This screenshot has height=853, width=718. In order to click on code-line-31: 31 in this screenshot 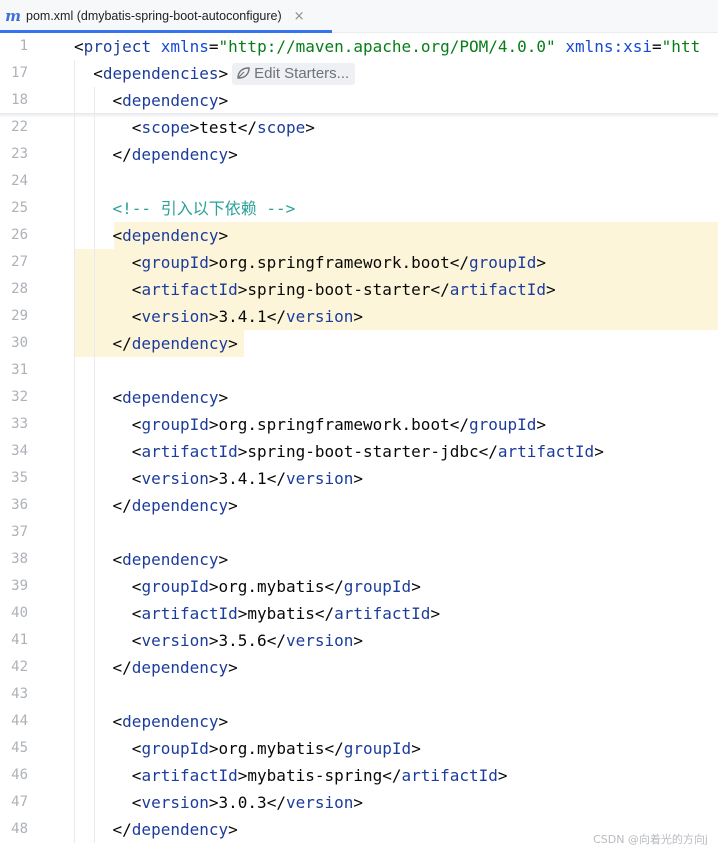, I will do `click(359, 370)`.